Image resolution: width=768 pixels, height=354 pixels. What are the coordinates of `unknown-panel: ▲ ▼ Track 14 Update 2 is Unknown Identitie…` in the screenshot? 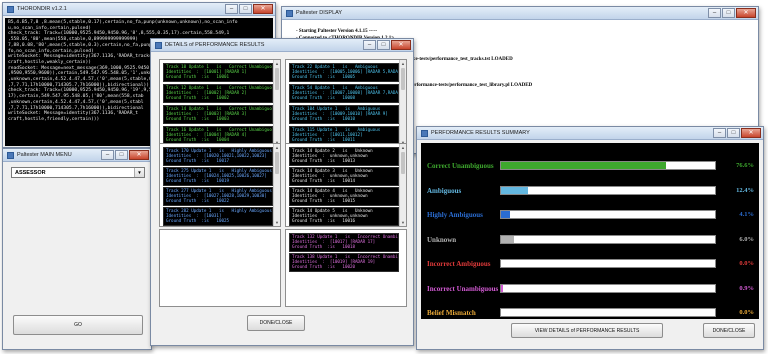 It's located at (346, 185).